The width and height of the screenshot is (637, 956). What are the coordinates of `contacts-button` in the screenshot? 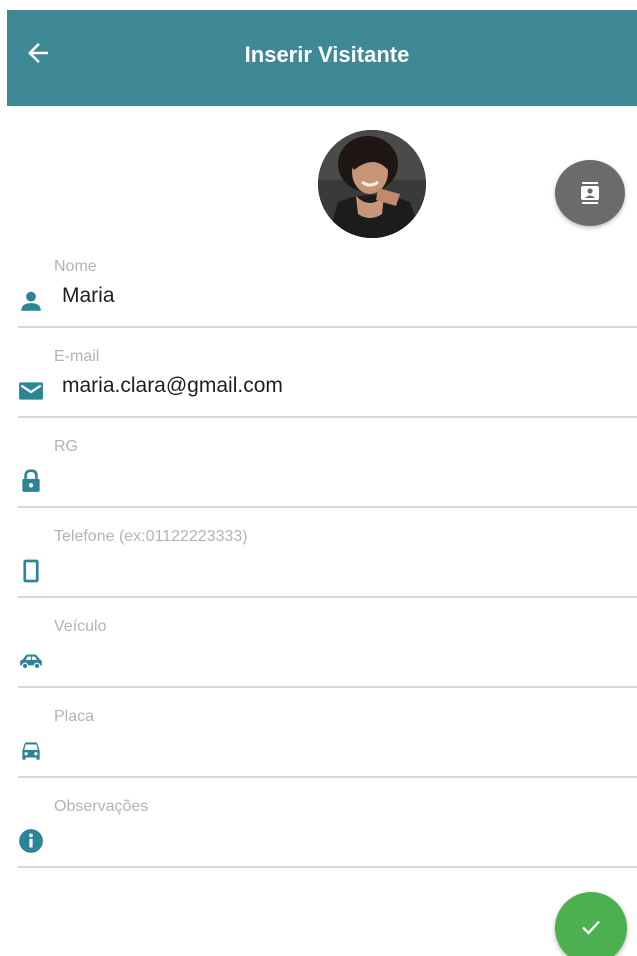 It's located at (590, 193).